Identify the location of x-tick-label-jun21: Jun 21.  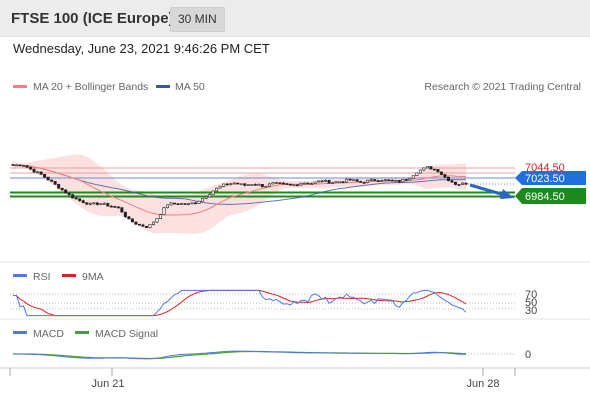
(107, 384).